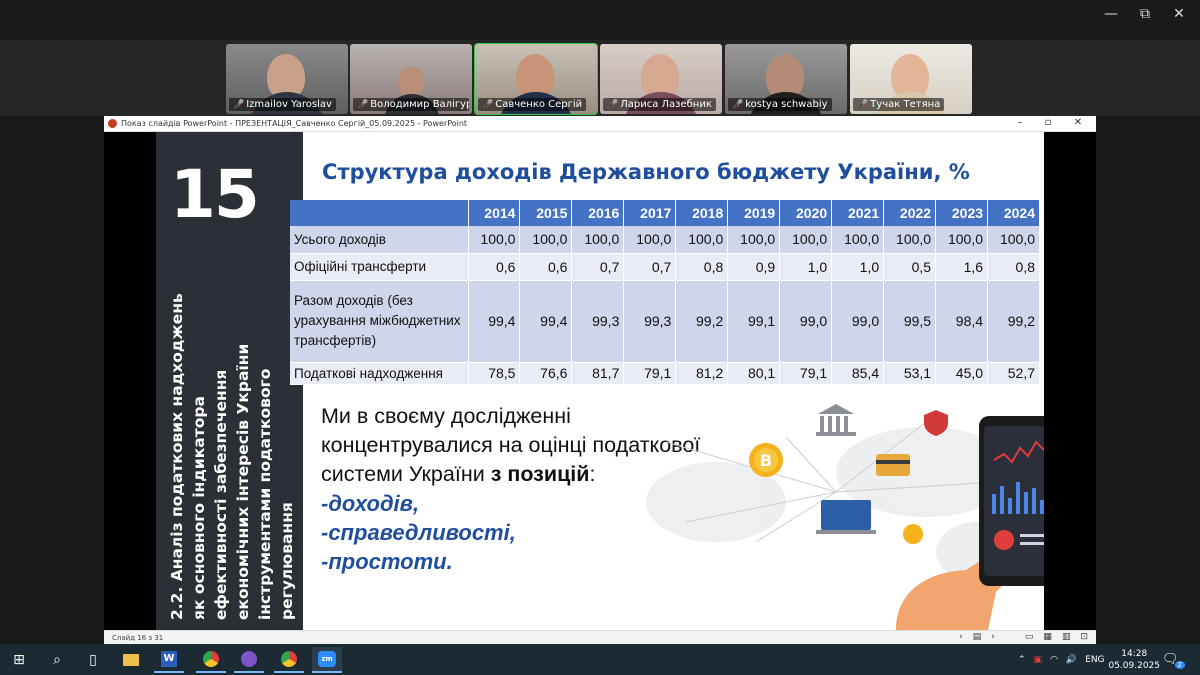 The width and height of the screenshot is (1200, 675). Describe the element at coordinates (1022, 660) in the screenshot. I see `show-hidden-icons-icon: ⌃` at that location.